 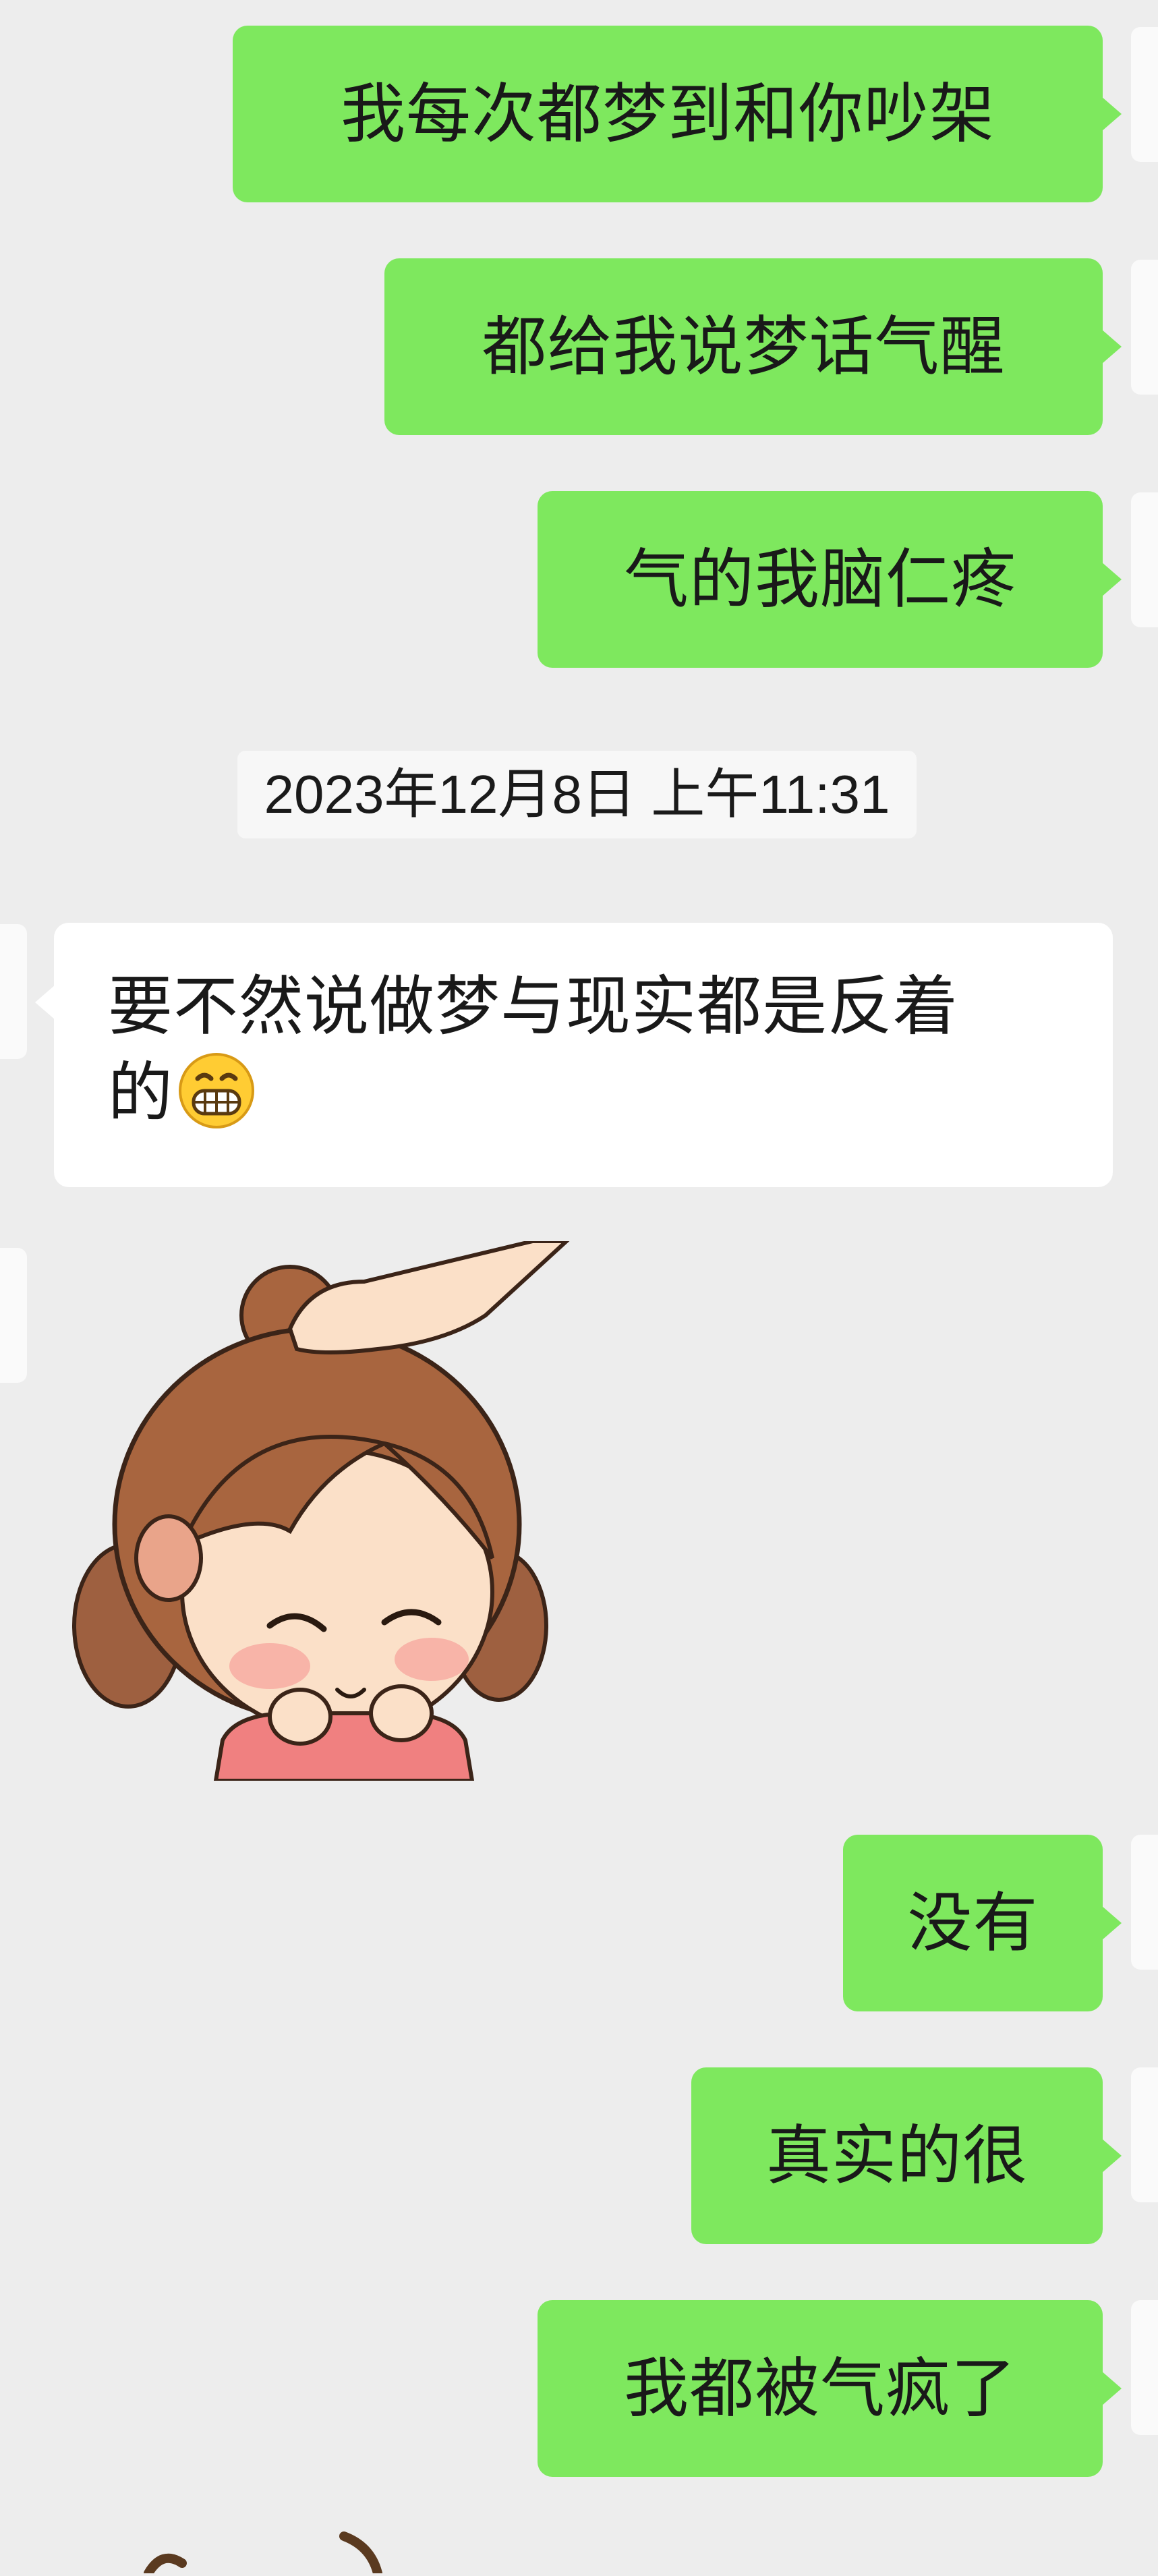 What do you see at coordinates (297, 2549) in the screenshot?
I see `partial-sticker` at bounding box center [297, 2549].